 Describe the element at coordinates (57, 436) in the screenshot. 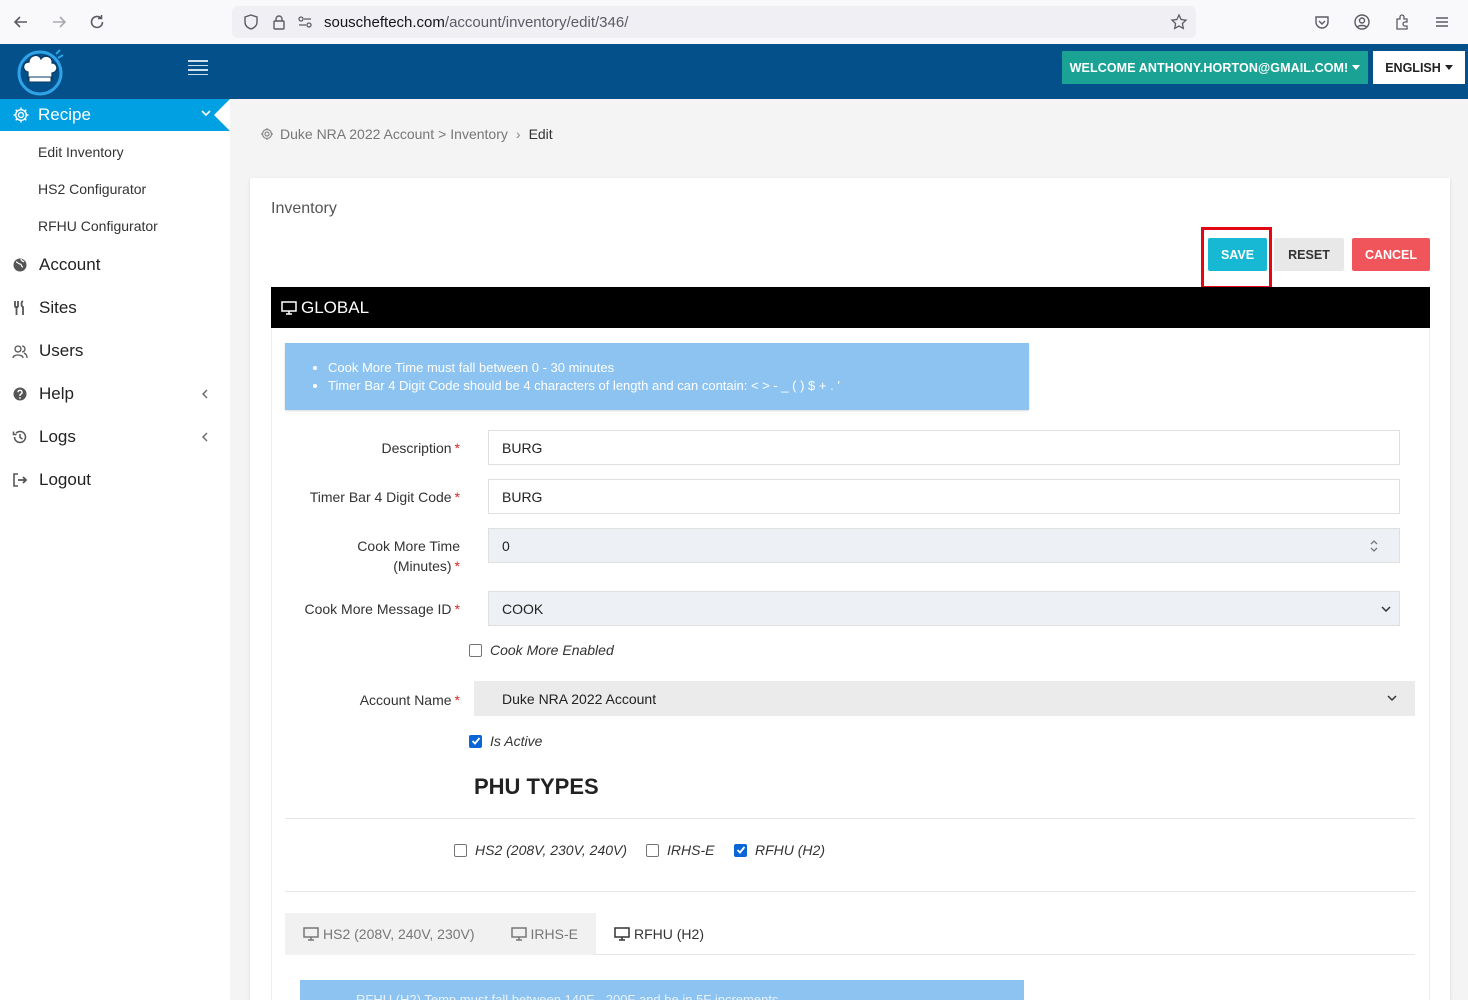

I see `sidebar-item-label: Logs` at that location.